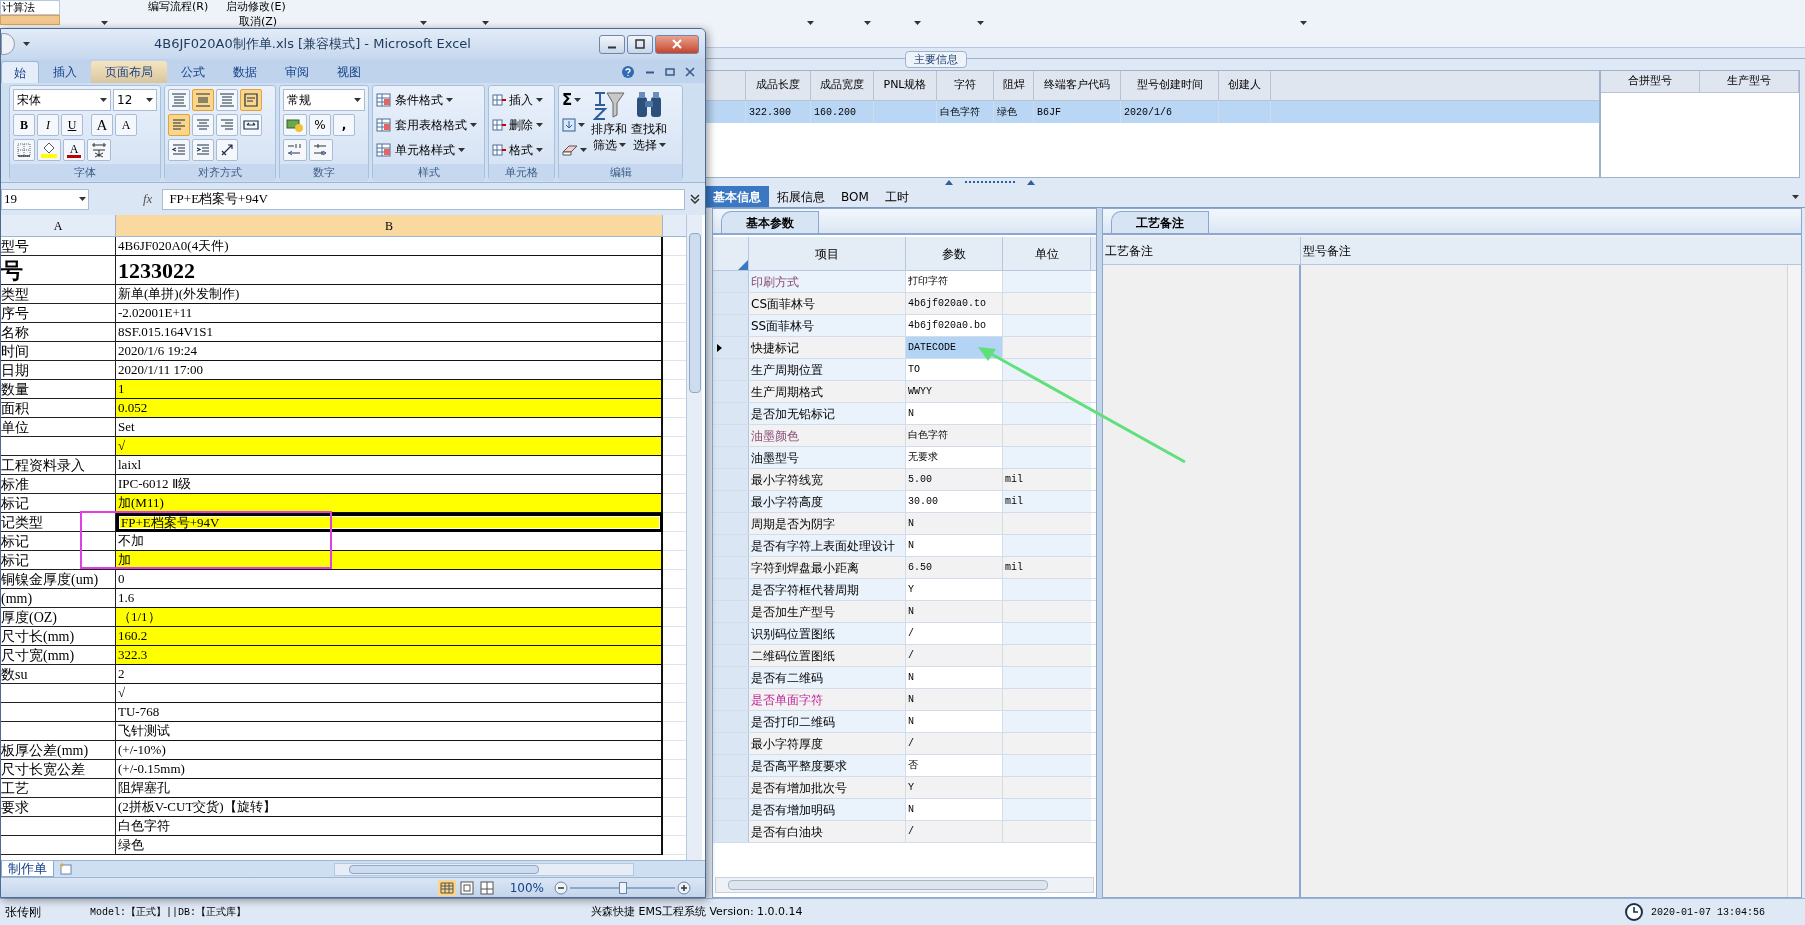  What do you see at coordinates (30, 20) in the screenshot?
I see `nav-item-highlight` at bounding box center [30, 20].